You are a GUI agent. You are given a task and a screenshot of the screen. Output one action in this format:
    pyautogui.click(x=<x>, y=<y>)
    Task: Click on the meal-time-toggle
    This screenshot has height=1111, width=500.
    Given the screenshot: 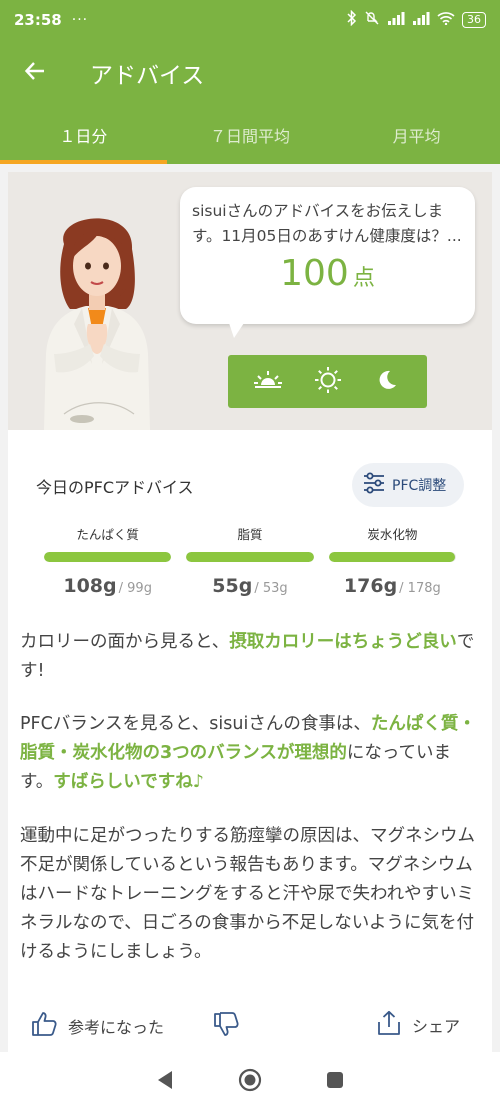 What is the action you would take?
    pyautogui.click(x=327, y=381)
    